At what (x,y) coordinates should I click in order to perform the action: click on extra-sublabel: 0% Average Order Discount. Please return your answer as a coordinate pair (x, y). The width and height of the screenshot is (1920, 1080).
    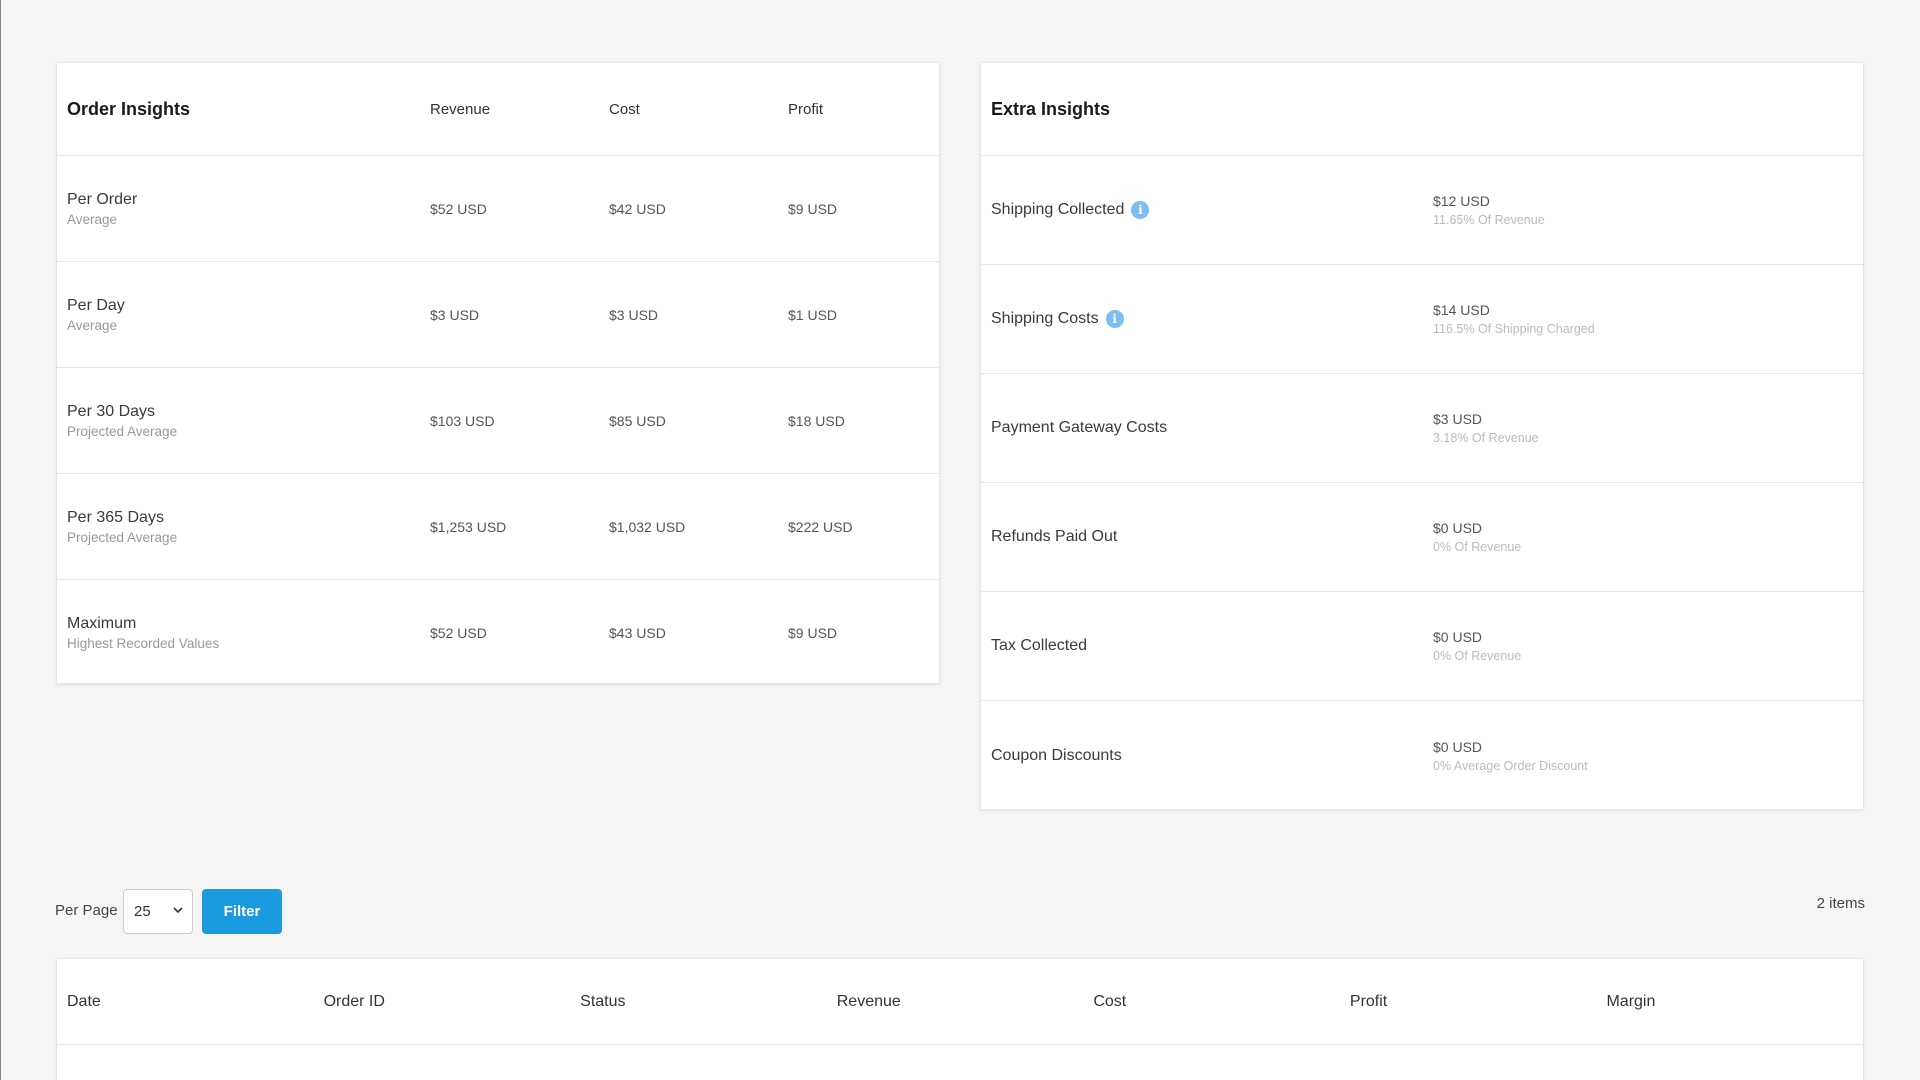
    Looking at the image, I should click on (1510, 765).